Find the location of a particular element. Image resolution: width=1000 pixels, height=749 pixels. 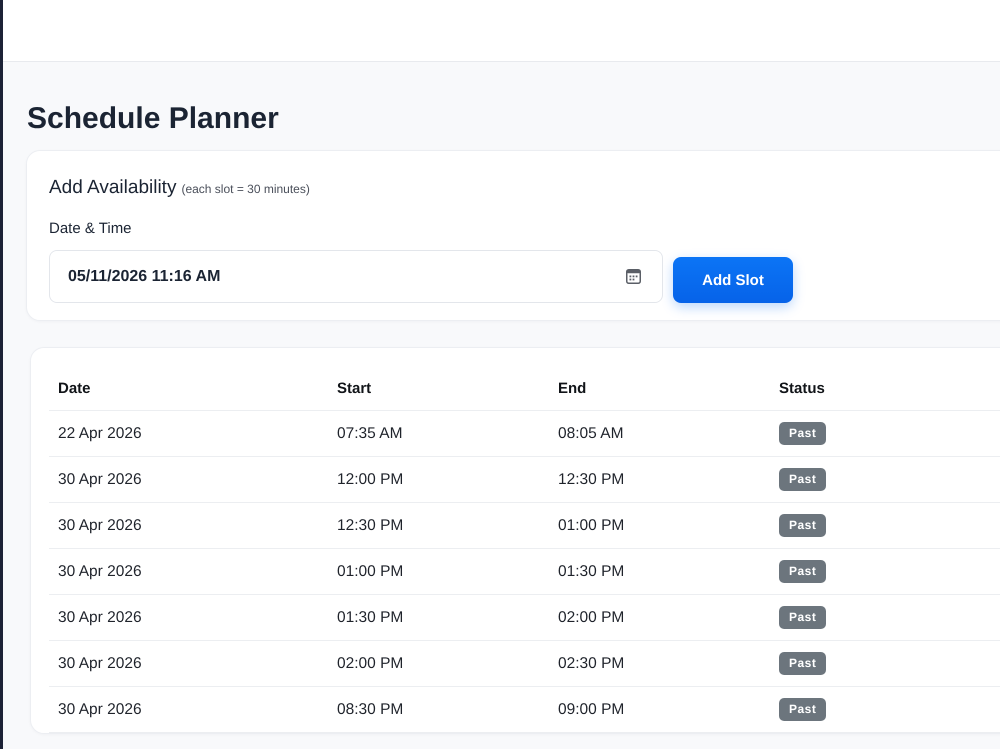

start-time-cell: 08:30 PM is located at coordinates (370, 709).